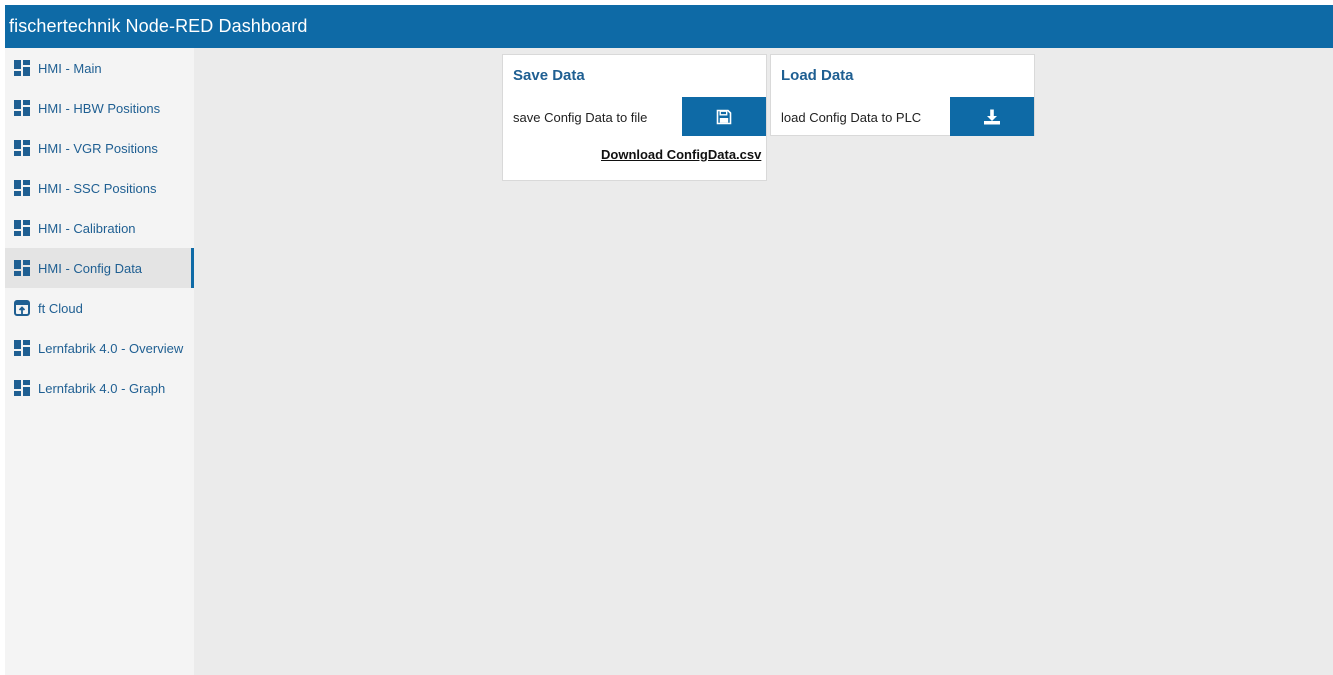 The width and height of the screenshot is (1333, 675). What do you see at coordinates (158, 26) in the screenshot?
I see `app-title: fischertechnik Node-RED Dashboard` at bounding box center [158, 26].